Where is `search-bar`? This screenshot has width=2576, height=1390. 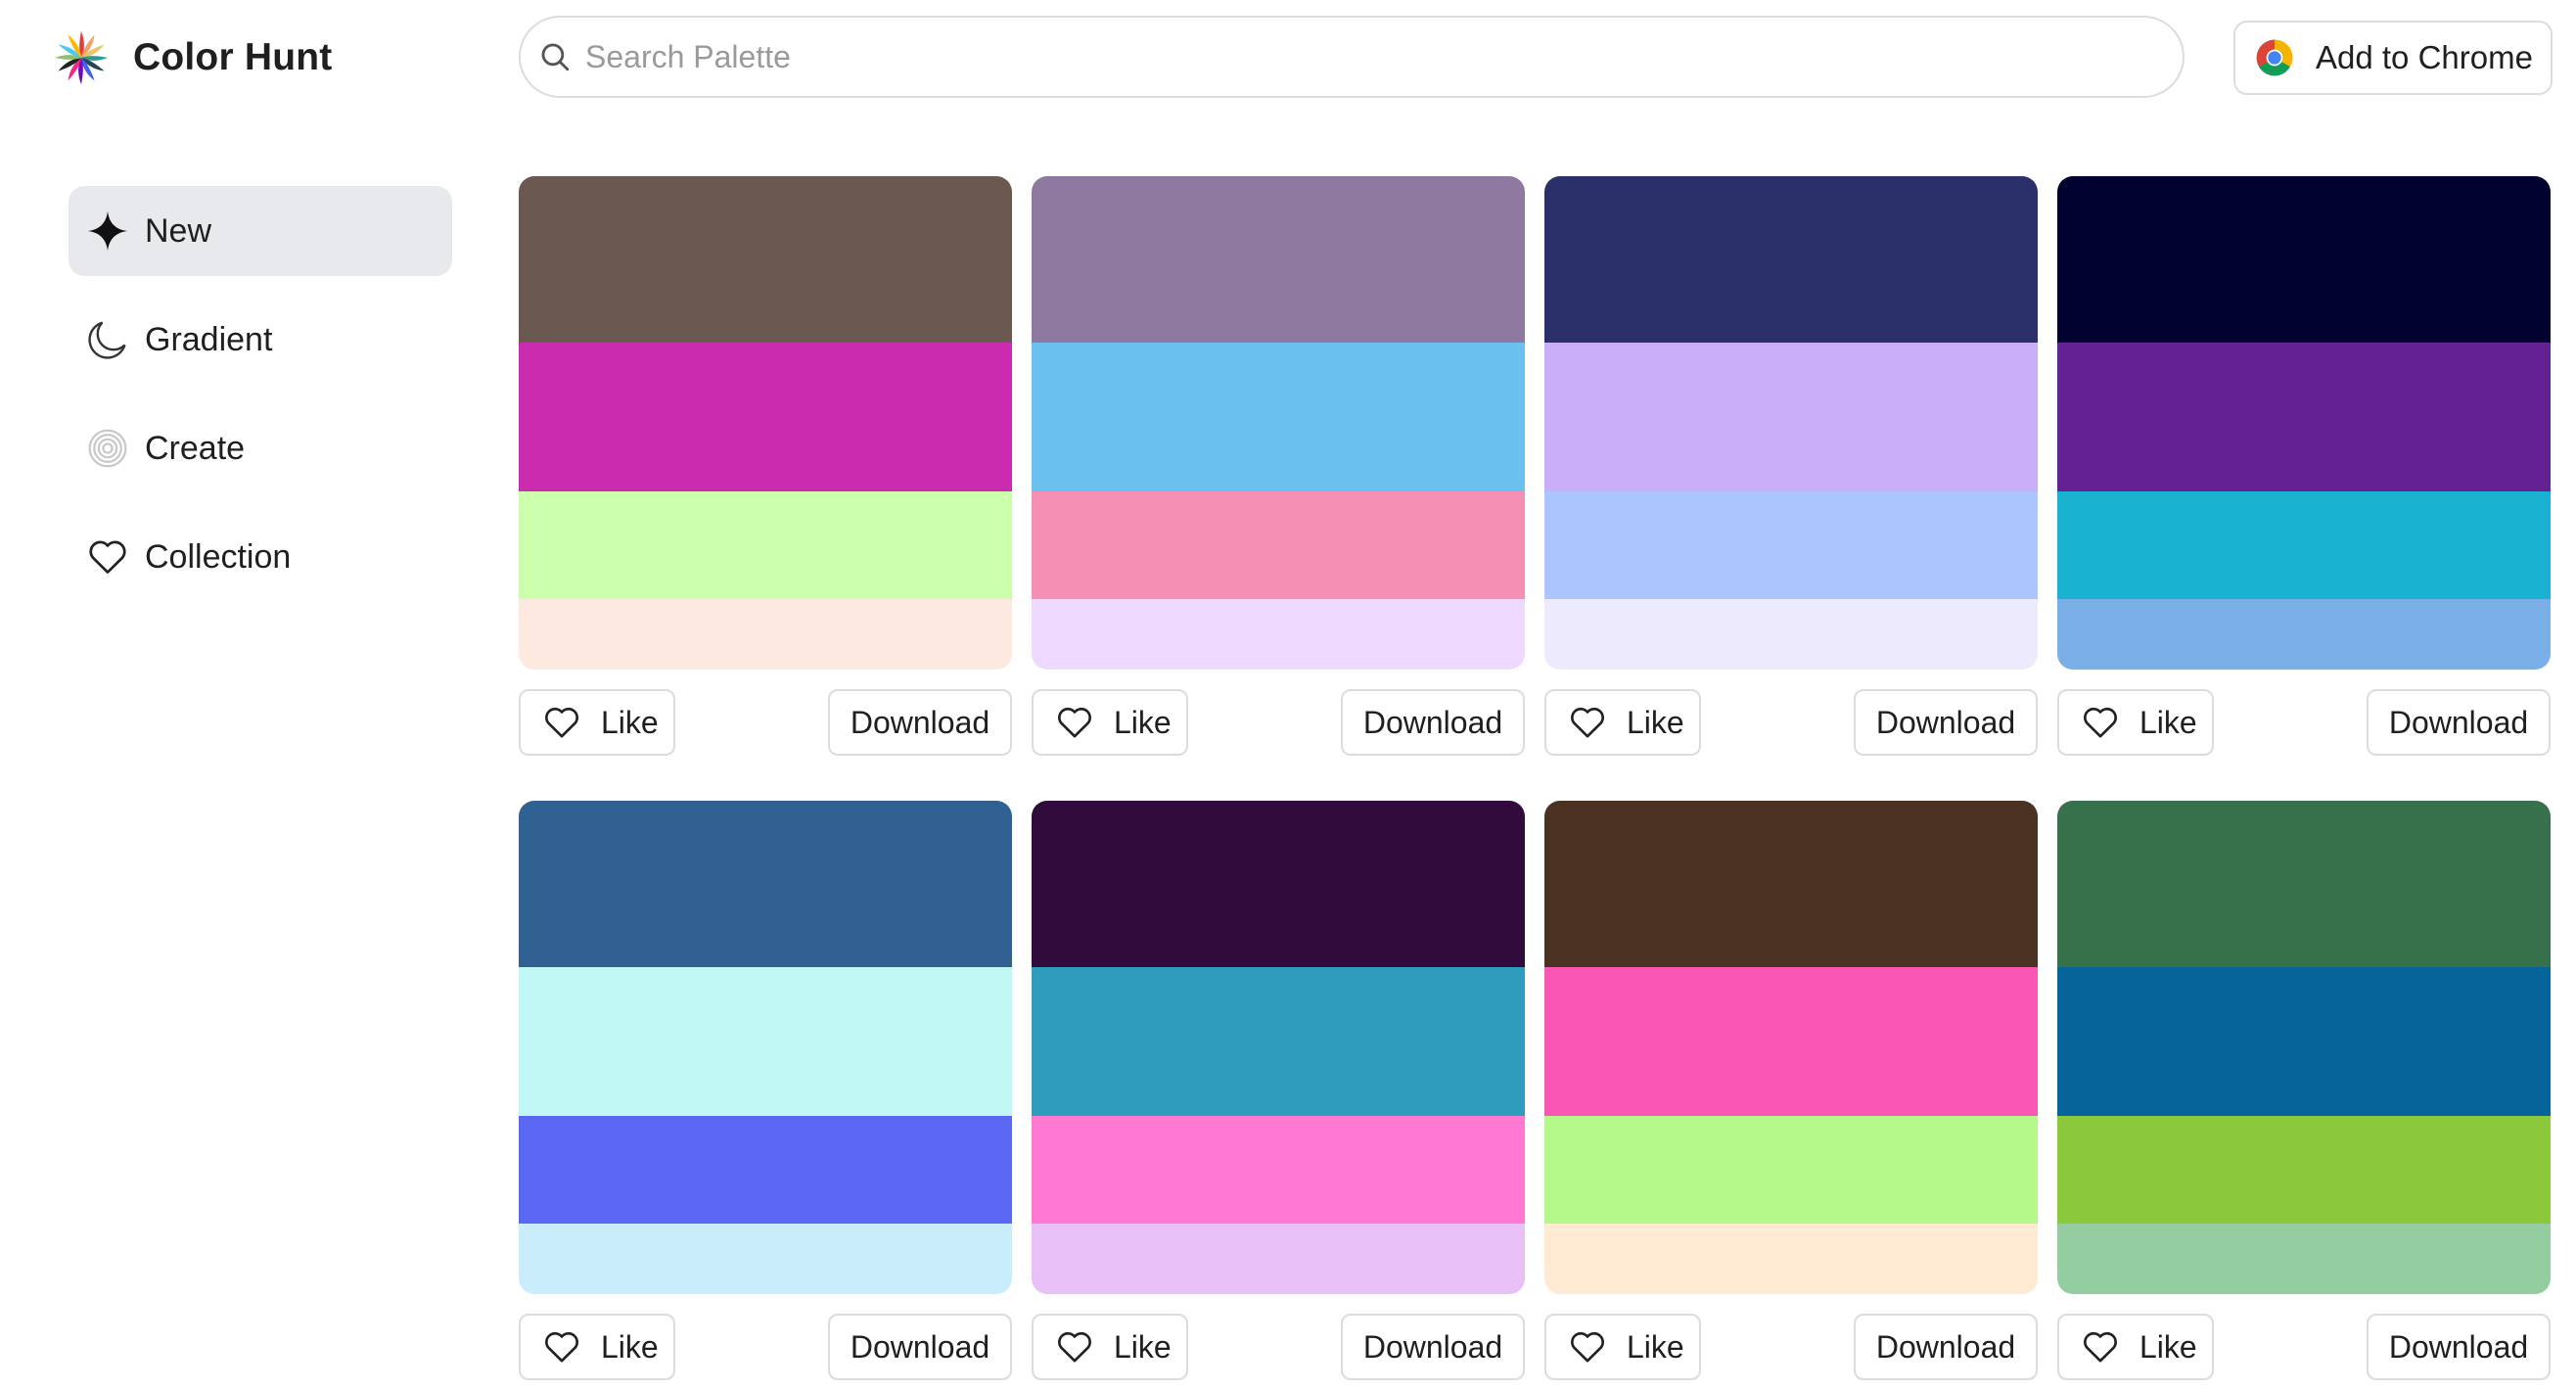
search-bar is located at coordinates (1352, 57).